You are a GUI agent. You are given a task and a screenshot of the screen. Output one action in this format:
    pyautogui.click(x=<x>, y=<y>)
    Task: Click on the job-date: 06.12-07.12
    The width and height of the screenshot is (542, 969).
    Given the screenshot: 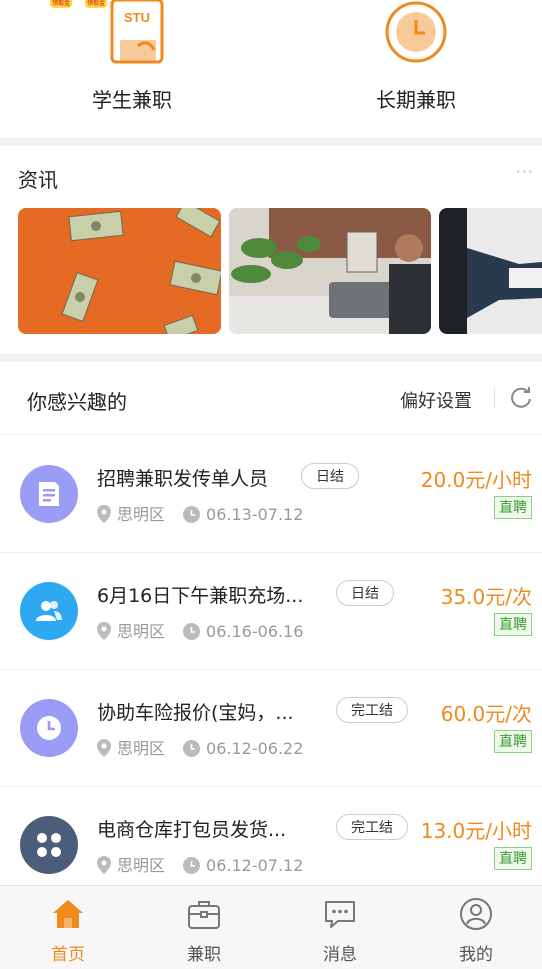 What is the action you would take?
    pyautogui.click(x=255, y=865)
    